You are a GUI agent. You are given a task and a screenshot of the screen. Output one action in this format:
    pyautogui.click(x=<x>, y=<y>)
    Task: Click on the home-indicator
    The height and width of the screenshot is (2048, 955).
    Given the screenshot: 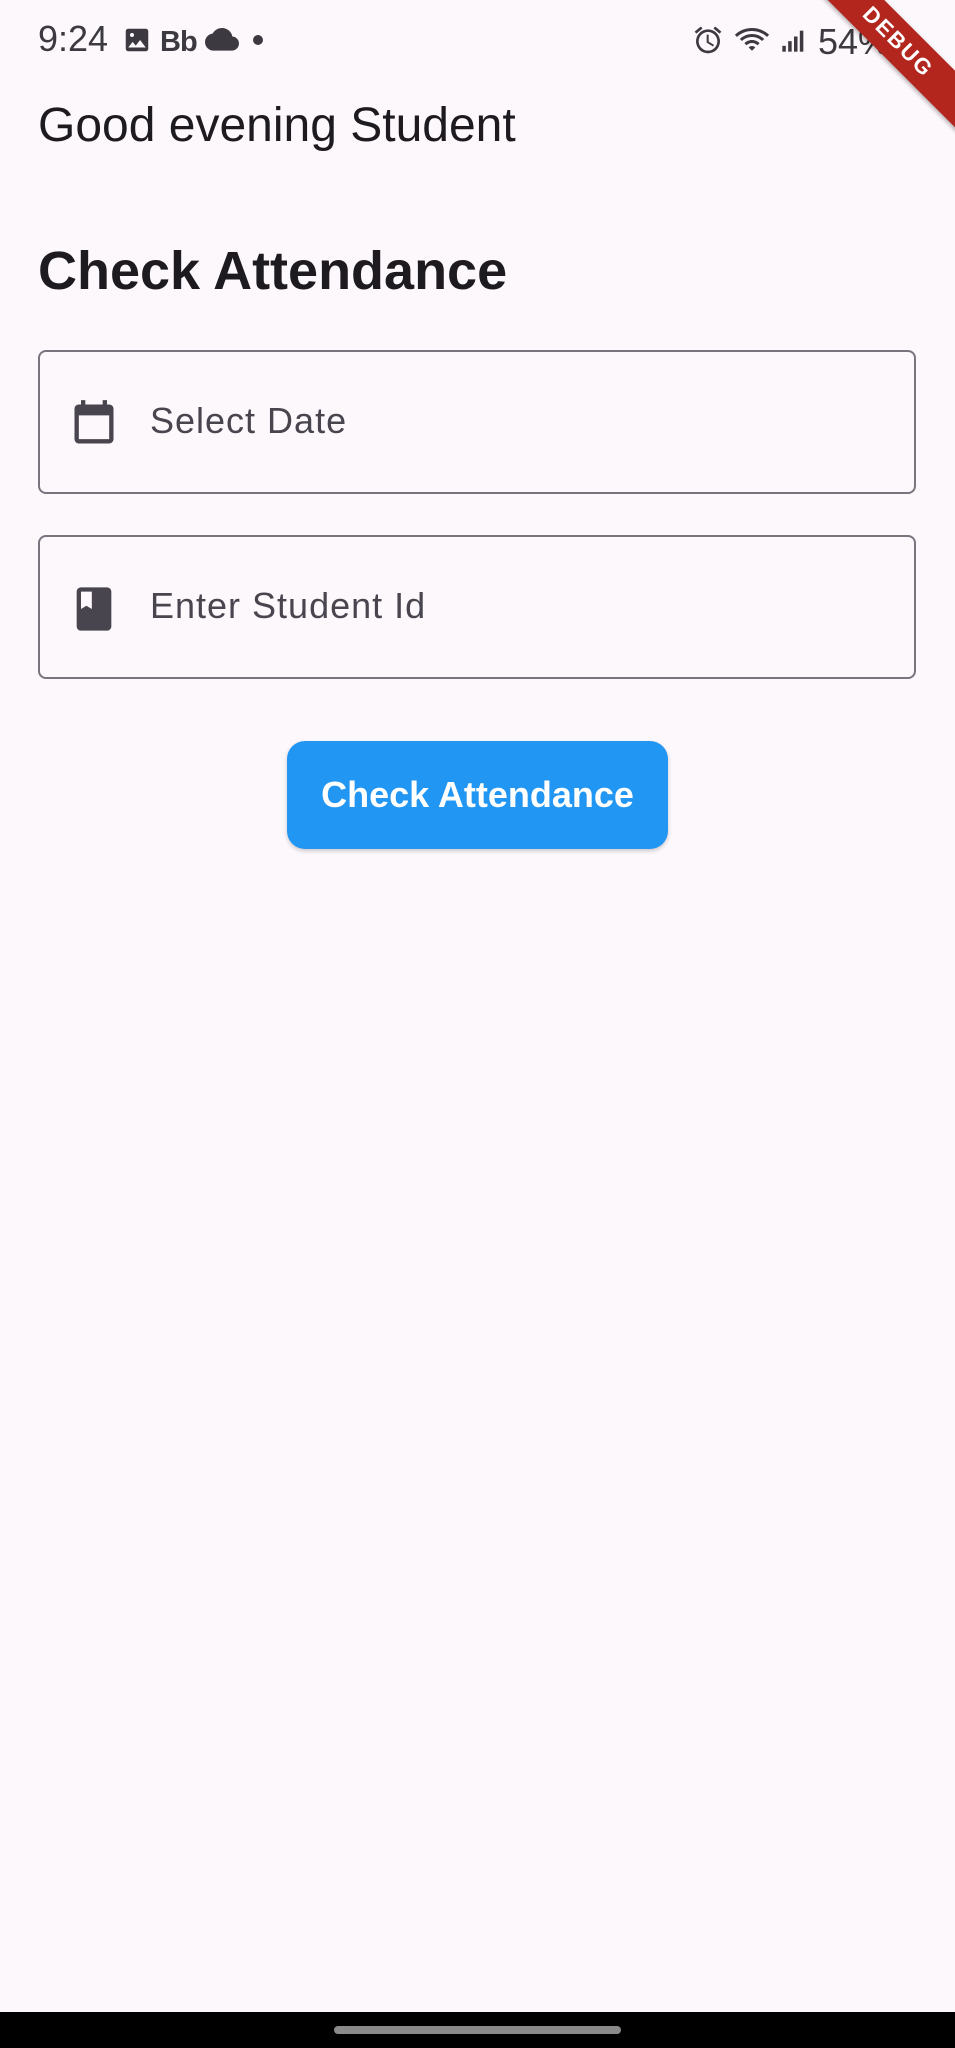 What is the action you would take?
    pyautogui.click(x=477, y=2030)
    